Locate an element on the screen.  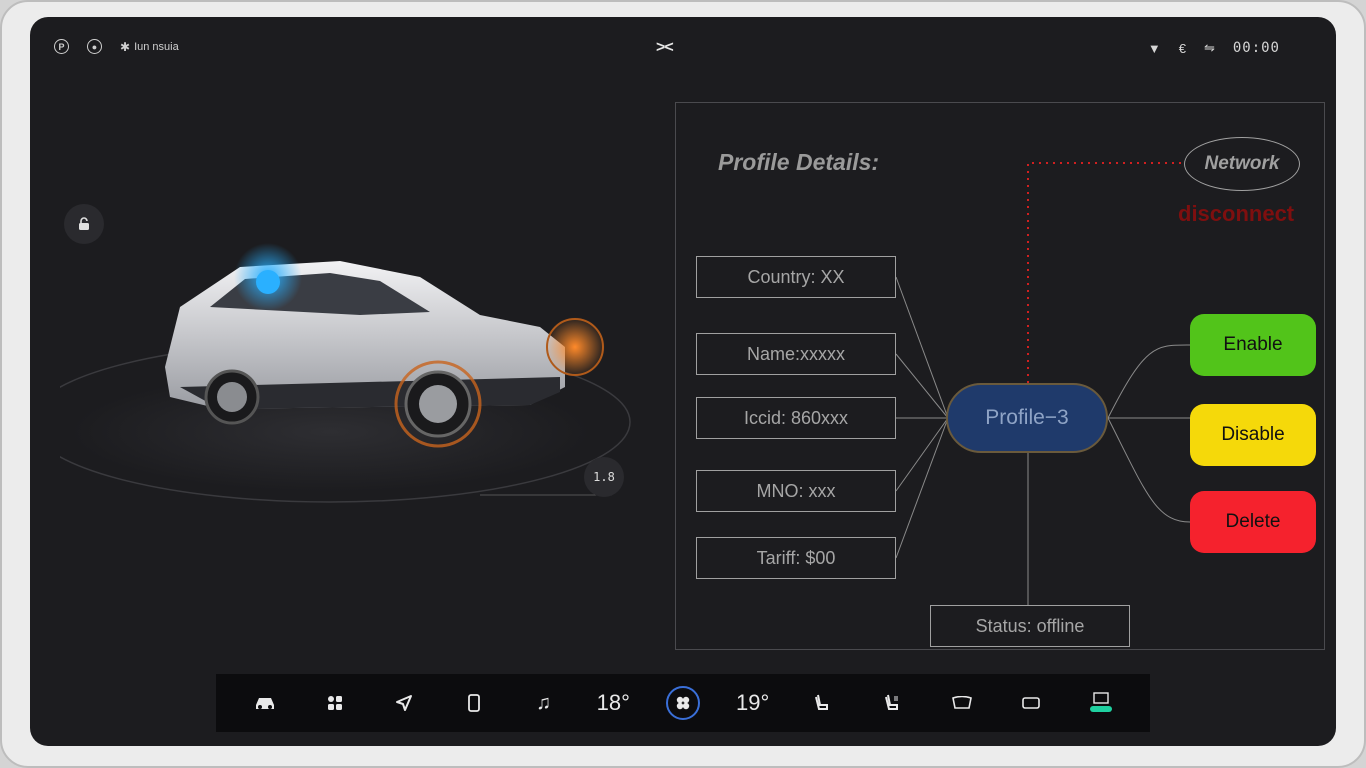
front-rim is located at coordinates (438, 404).